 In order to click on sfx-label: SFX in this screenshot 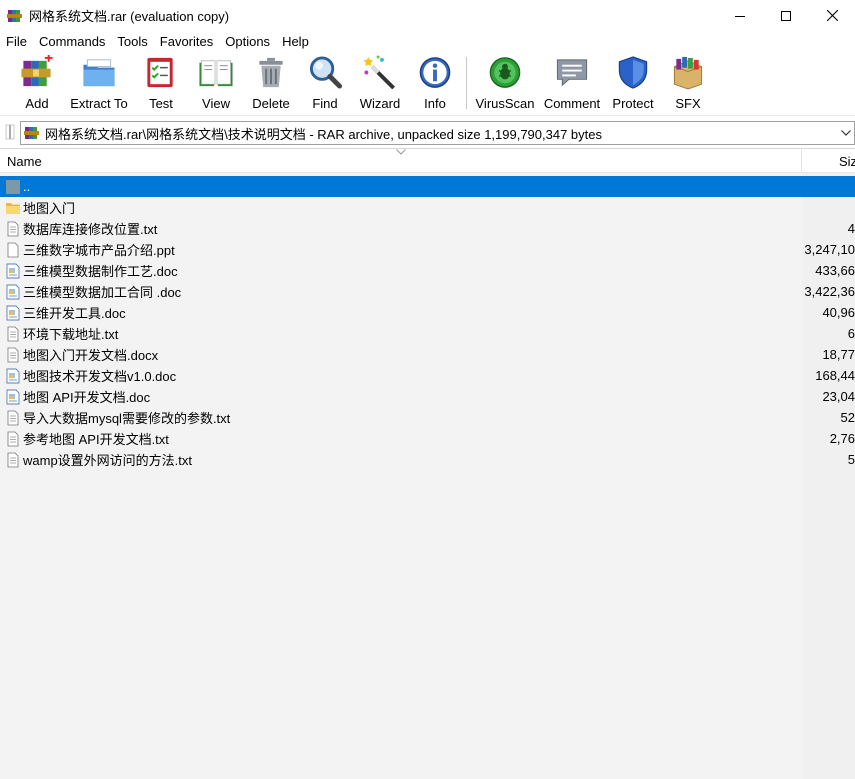, I will do `click(688, 103)`.